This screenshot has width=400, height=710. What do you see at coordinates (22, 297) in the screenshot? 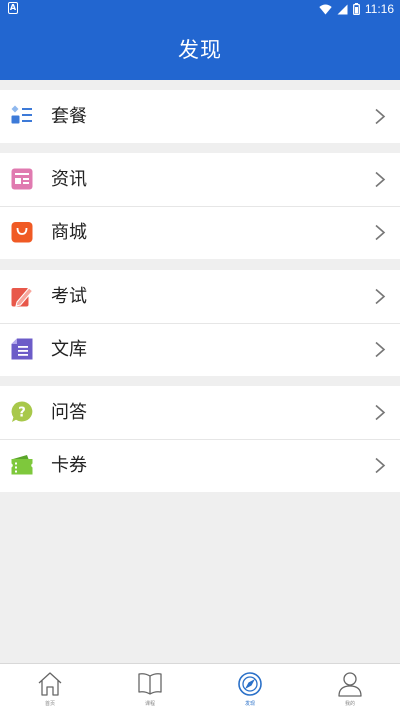
I see `exam-pencil-icon` at bounding box center [22, 297].